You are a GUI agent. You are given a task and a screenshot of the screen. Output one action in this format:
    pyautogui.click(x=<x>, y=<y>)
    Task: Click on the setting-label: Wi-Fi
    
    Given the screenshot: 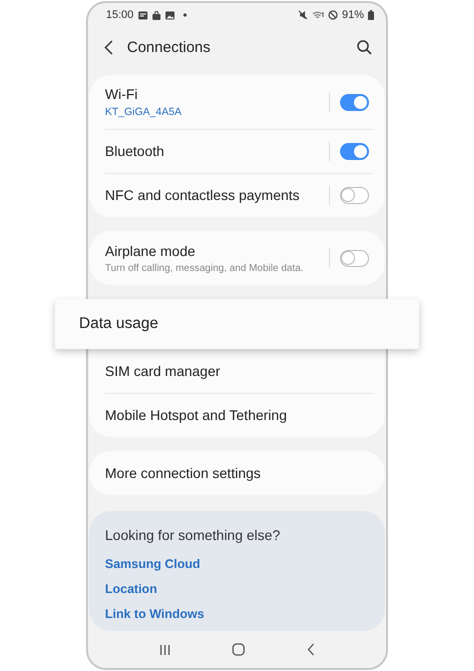 What is the action you would take?
    pyautogui.click(x=217, y=94)
    